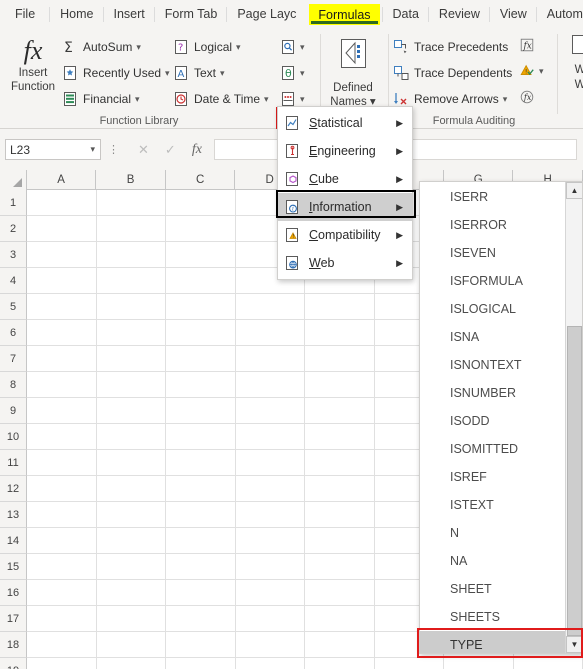 The width and height of the screenshot is (583, 669). I want to click on trace-dependents-button: Trace Dependents, so click(452, 73).